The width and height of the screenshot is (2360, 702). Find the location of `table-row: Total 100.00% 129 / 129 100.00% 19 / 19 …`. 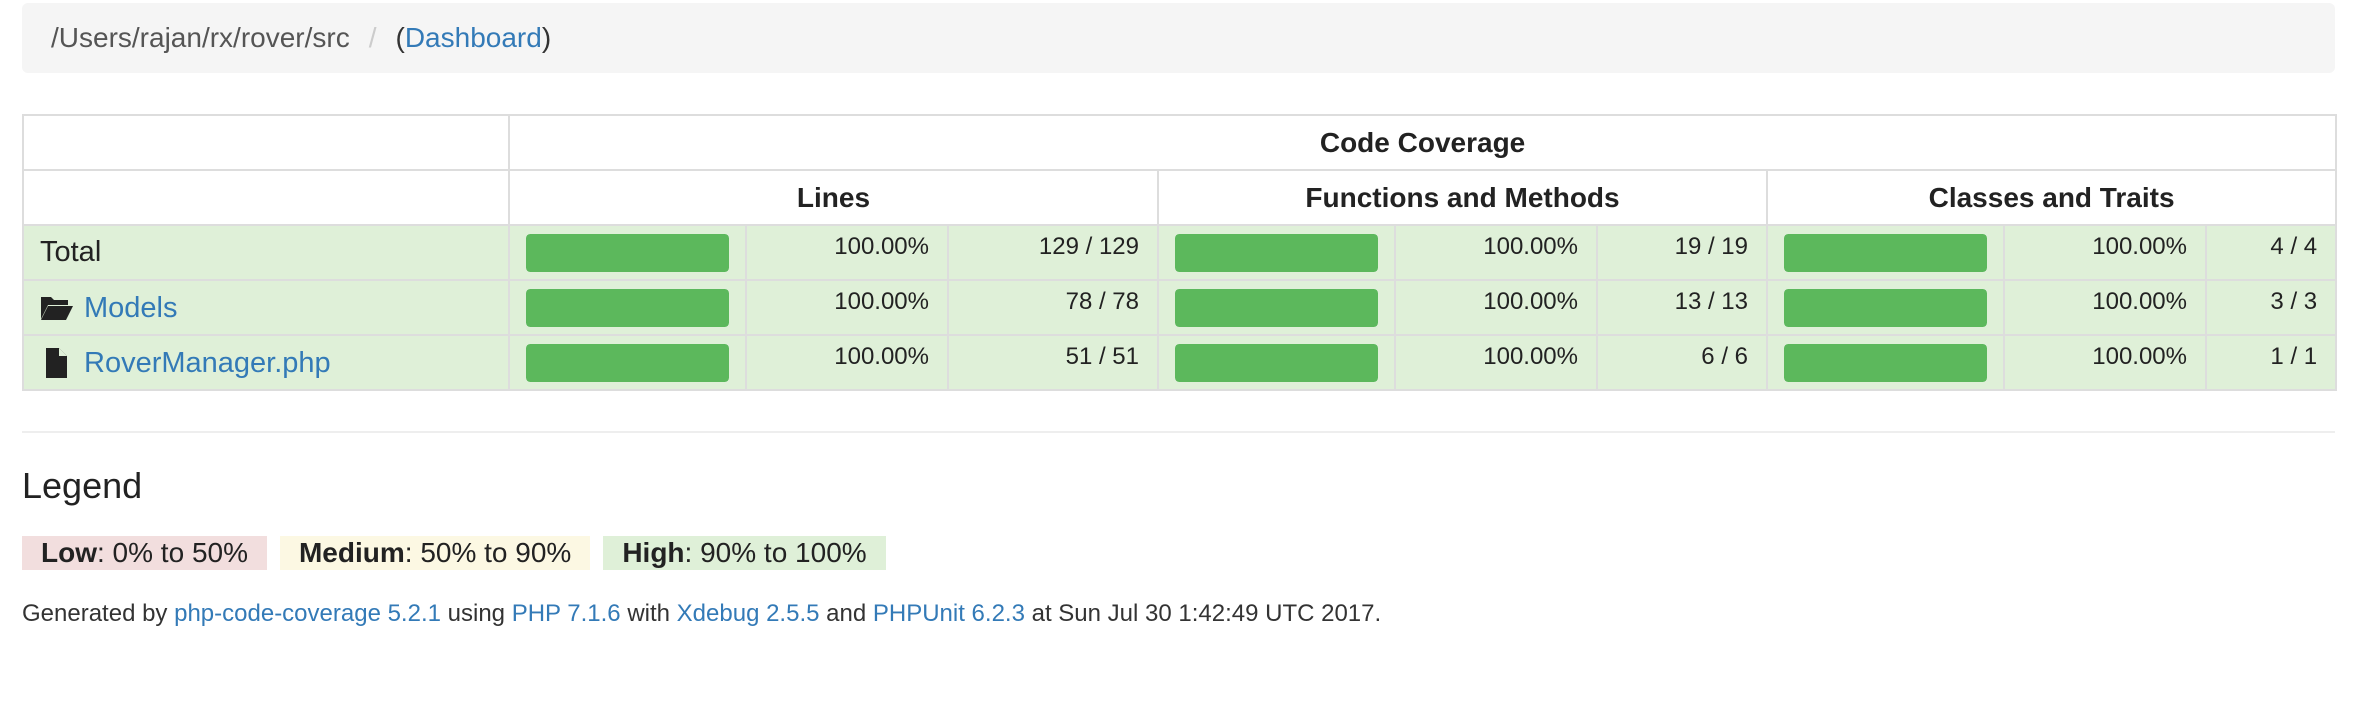

table-row: Total 100.00% 129 / 129 100.00% 19 / 19 … is located at coordinates (1180, 252).